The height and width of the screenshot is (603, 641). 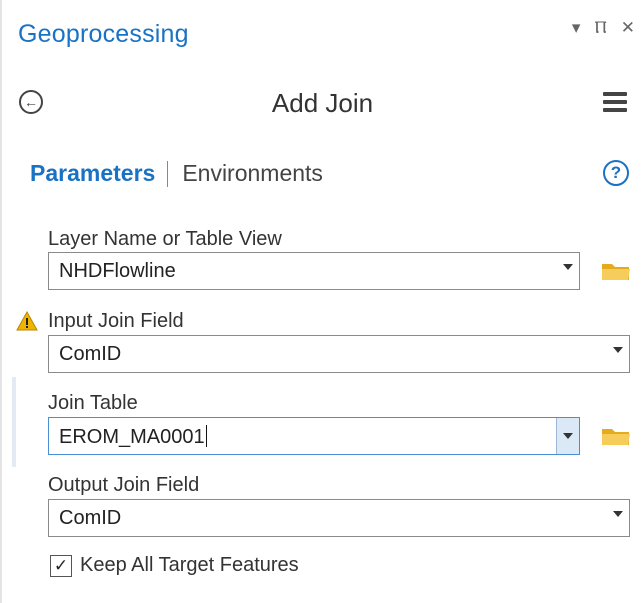 What do you see at coordinates (206, 436) in the screenshot?
I see `text-cursor` at bounding box center [206, 436].